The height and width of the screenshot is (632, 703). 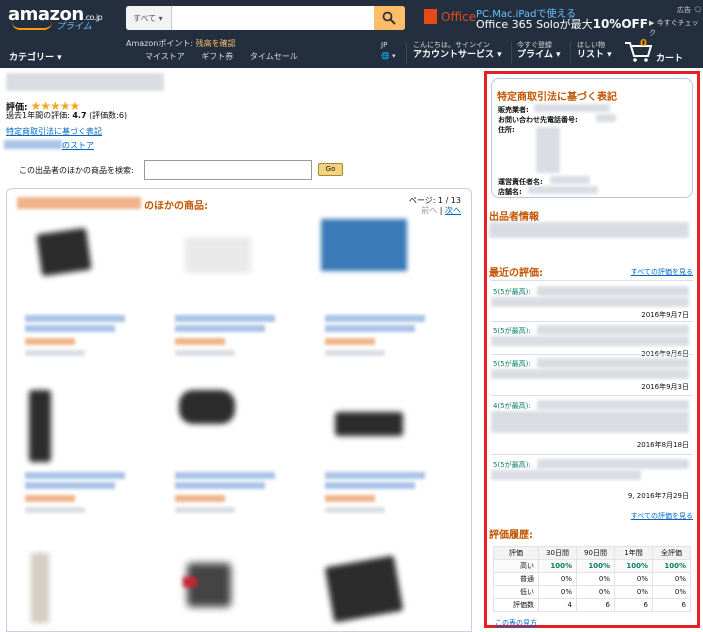 What do you see at coordinates (74, 27) in the screenshot?
I see `prime-logo-label: プライム` at bounding box center [74, 27].